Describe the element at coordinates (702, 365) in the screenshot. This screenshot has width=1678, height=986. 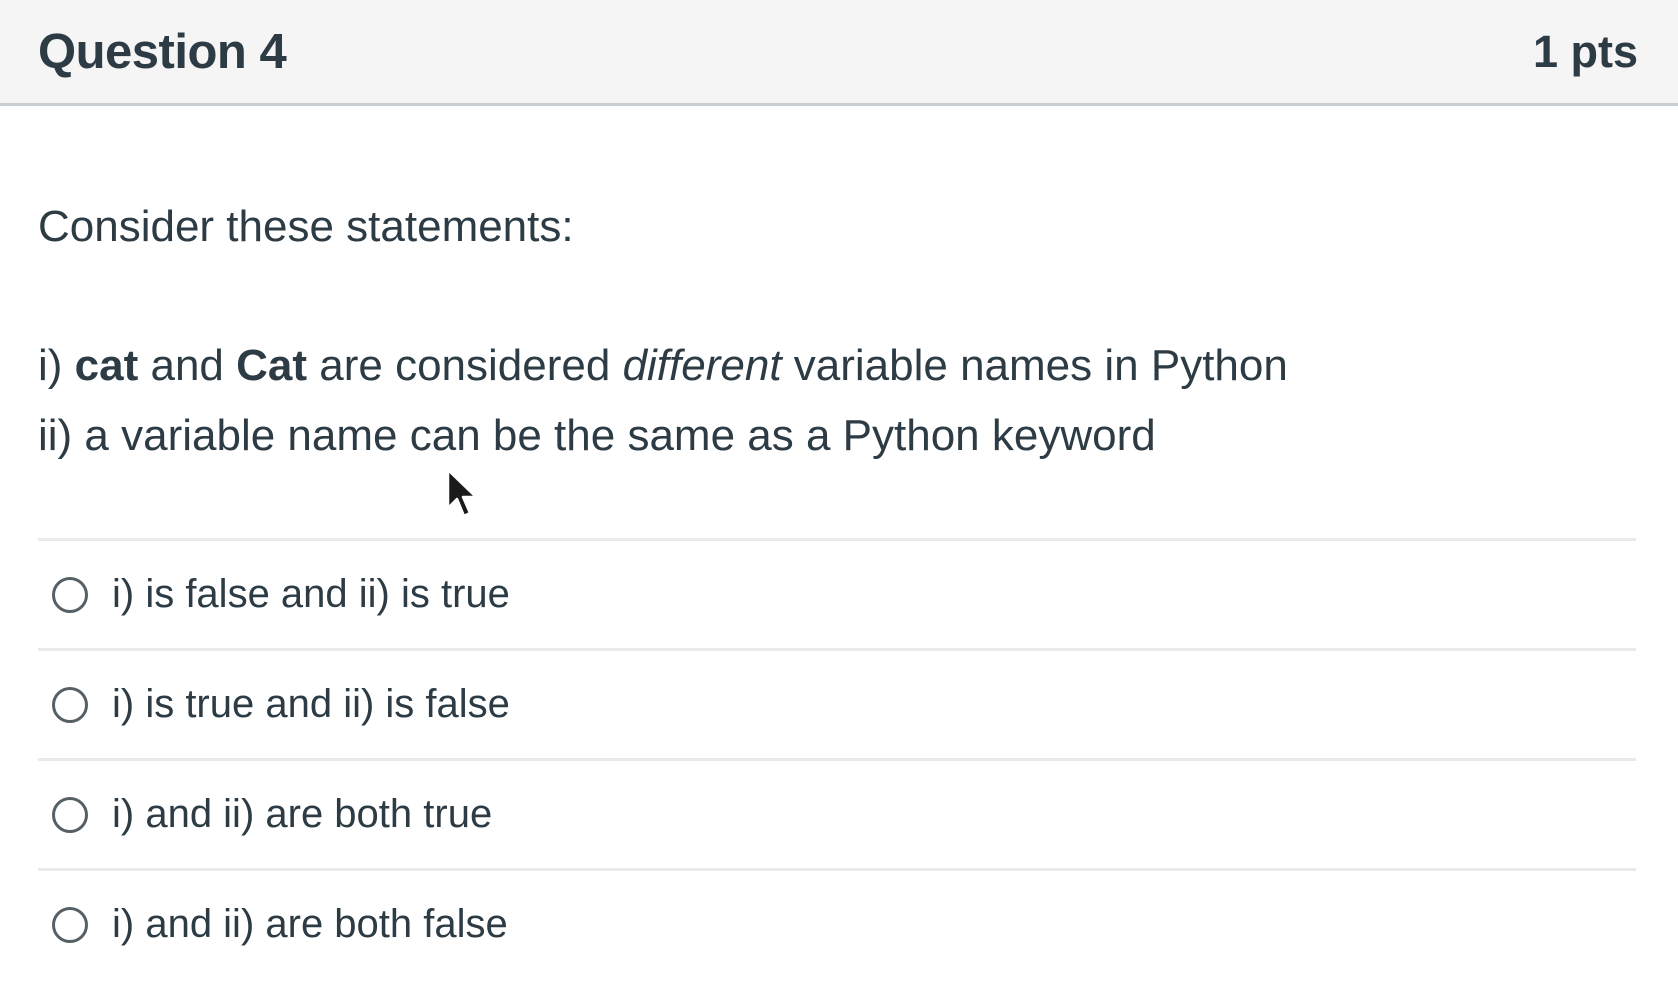
I see `statement-1-italic: different` at that location.